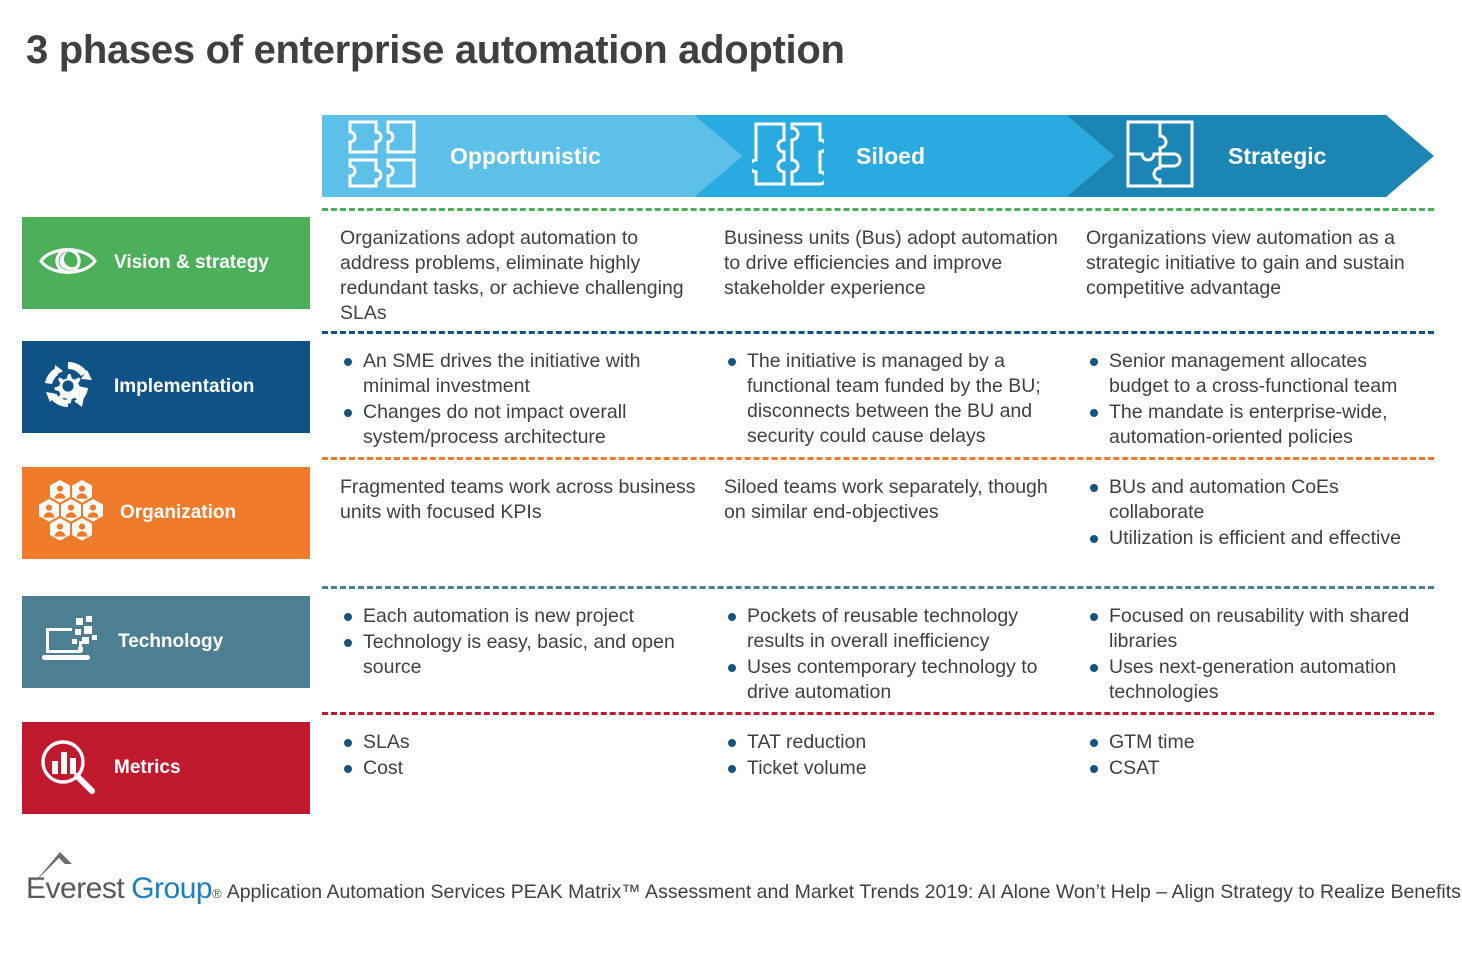 The height and width of the screenshot is (958, 1462). Describe the element at coordinates (382, 156) in the screenshot. I see `puzzle-four-piece-icon` at that location.